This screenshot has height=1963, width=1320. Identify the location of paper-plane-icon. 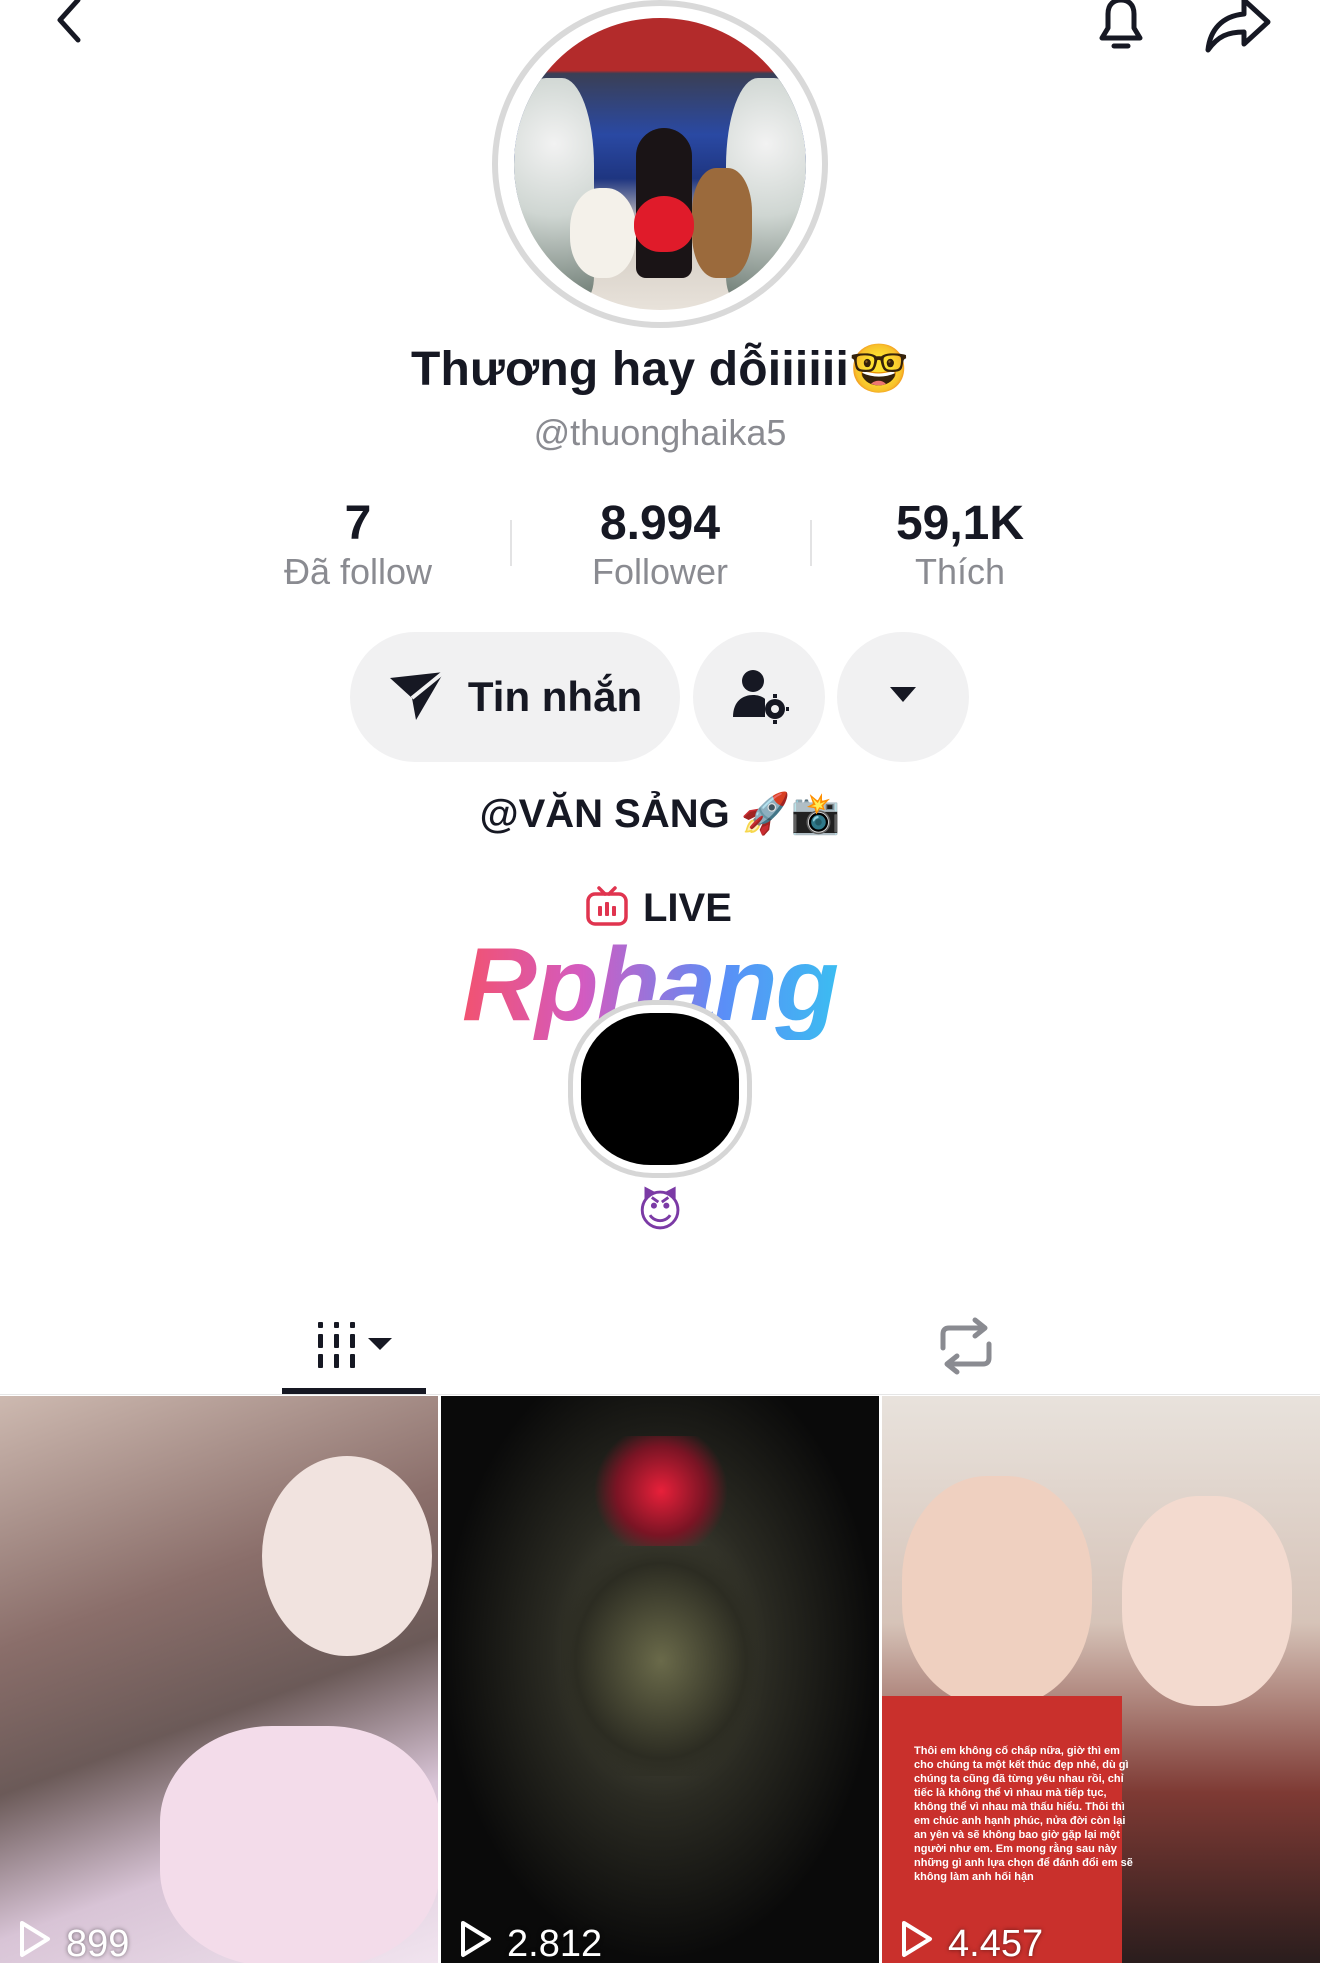
(417, 697).